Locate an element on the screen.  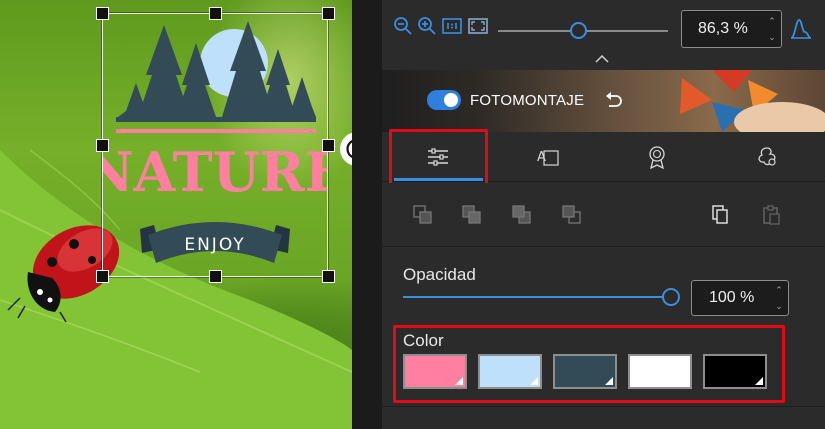
bring-to-front-icon is located at coordinates (423, 215).